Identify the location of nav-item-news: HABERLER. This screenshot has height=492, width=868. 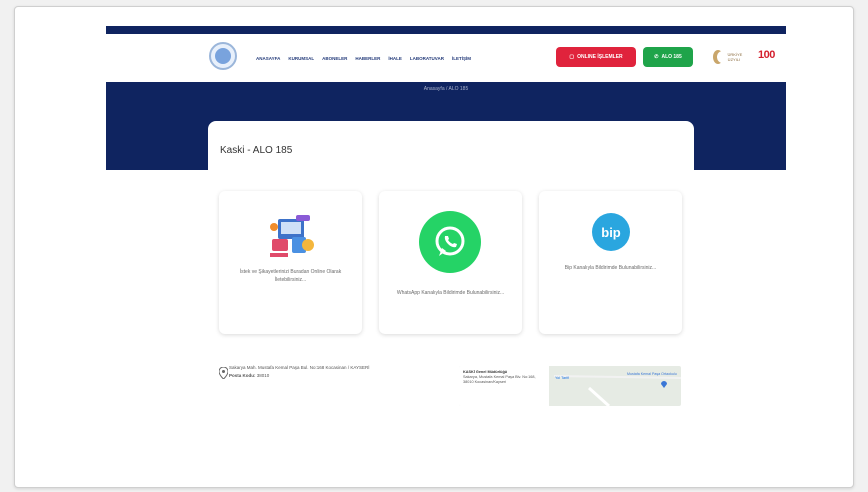
(367, 58).